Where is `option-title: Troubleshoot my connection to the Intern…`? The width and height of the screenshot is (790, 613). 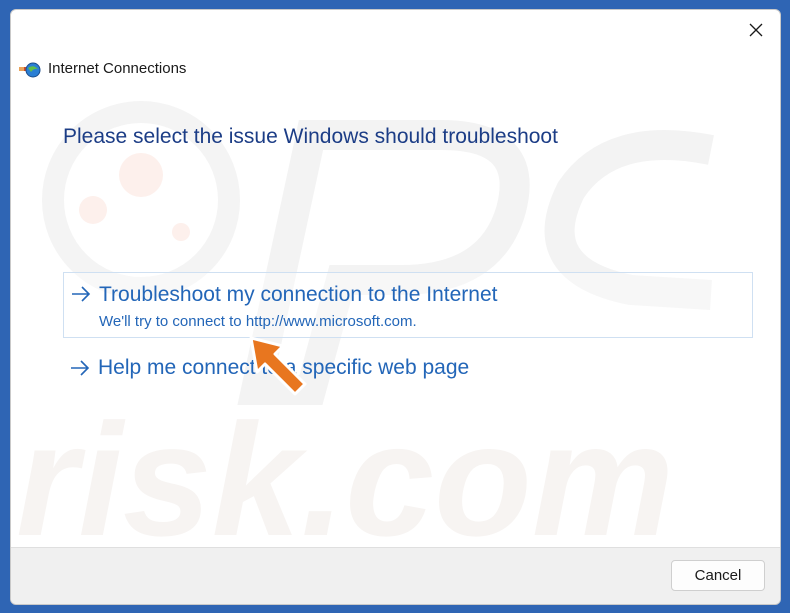
option-title: Troubleshoot my connection to the Intern… is located at coordinates (298, 294).